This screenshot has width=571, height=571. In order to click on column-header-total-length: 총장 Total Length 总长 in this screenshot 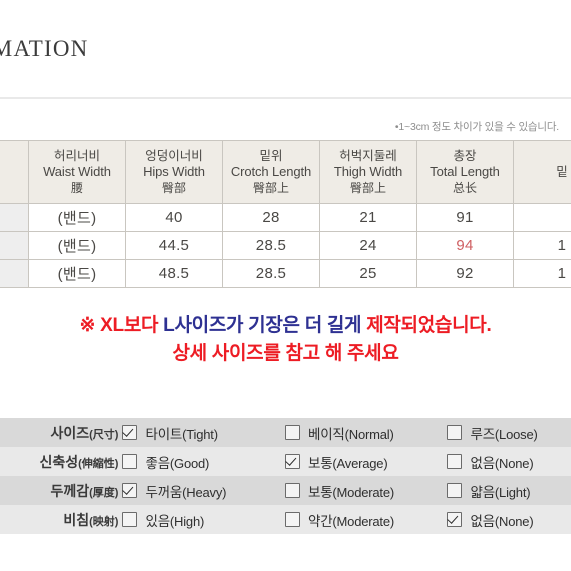, I will do `click(465, 172)`.